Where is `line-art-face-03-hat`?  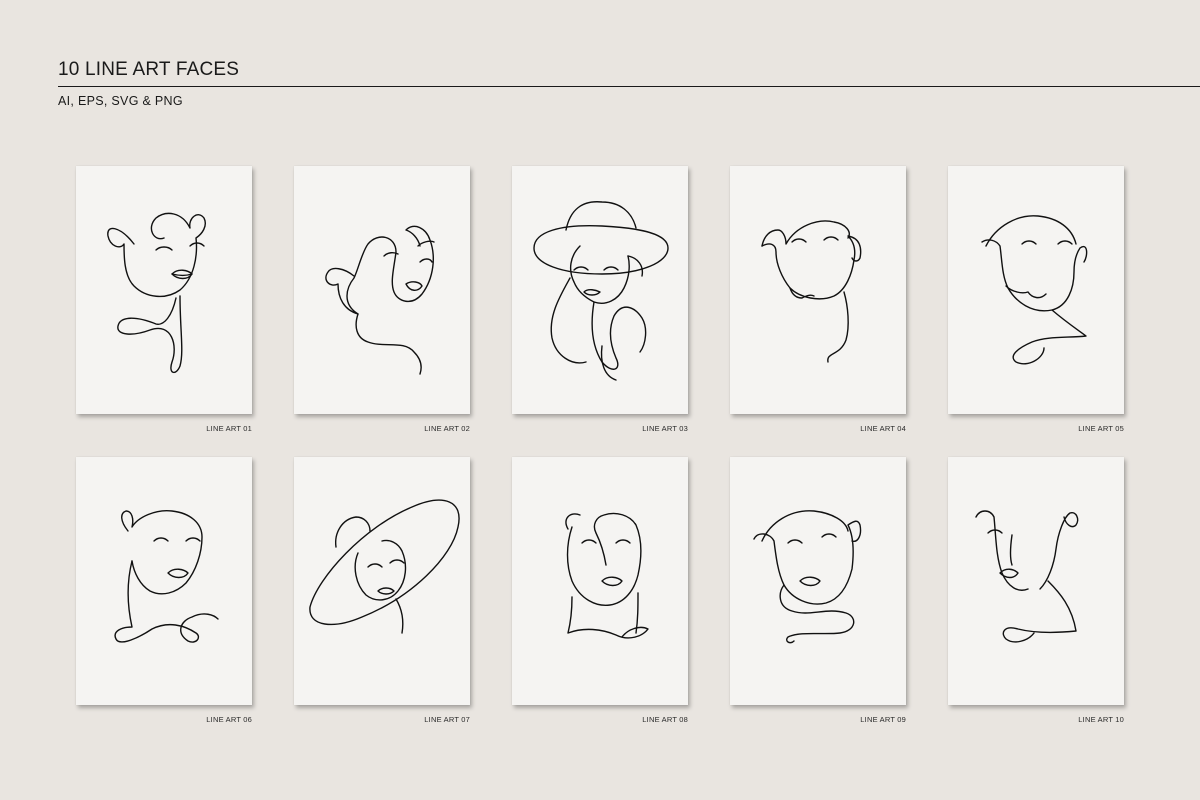
line-art-face-03-hat is located at coordinates (601, 291).